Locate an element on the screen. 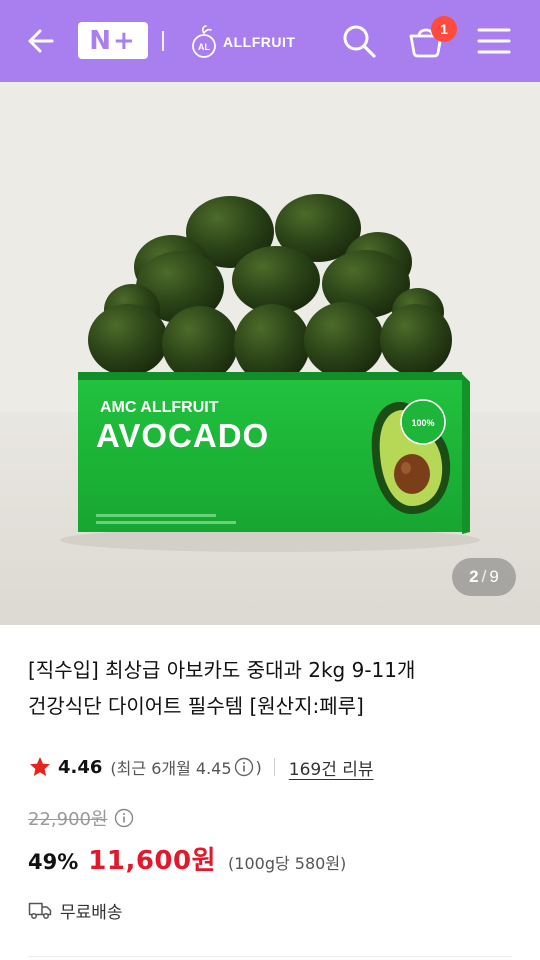  recent-rating: (최근 6개월 4.45 ) is located at coordinates (185, 767).